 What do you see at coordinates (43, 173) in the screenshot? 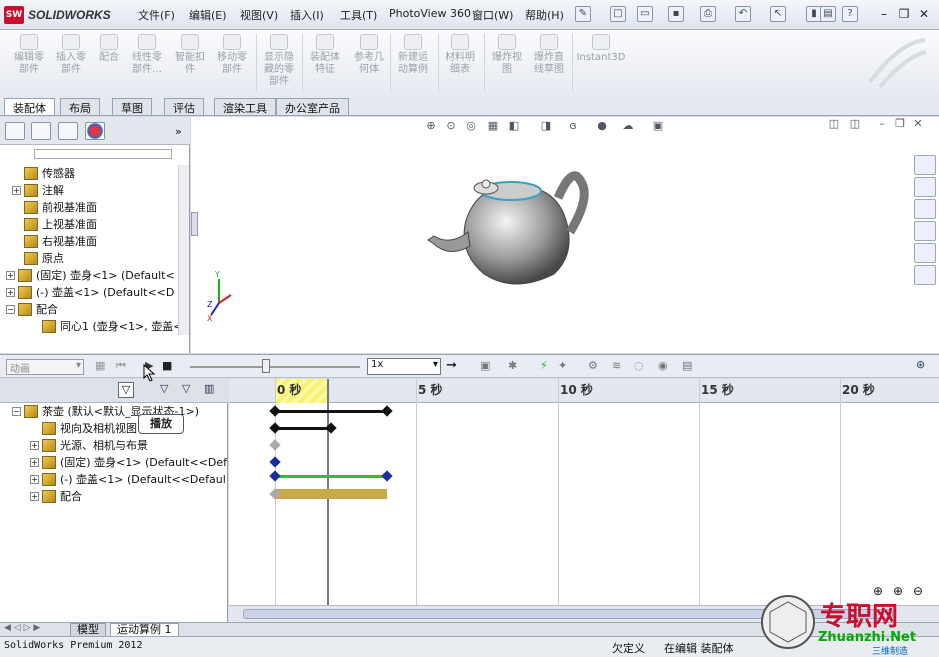
I see `feature-tree-item: 传感器` at bounding box center [43, 173].